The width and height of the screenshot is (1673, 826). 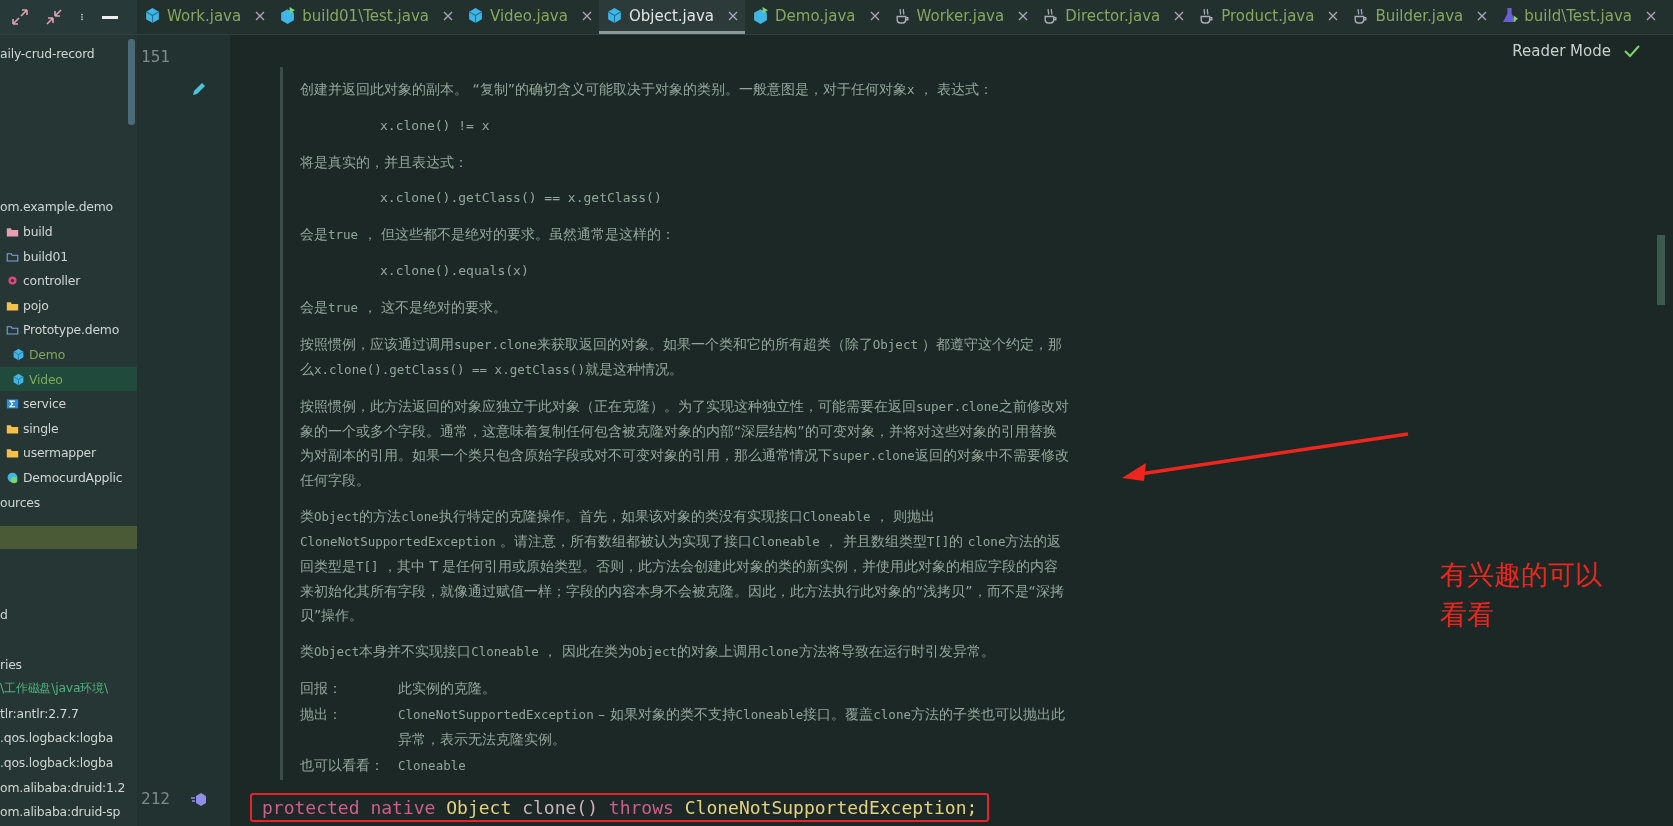 What do you see at coordinates (432, 766) in the screenshot?
I see `tag-value: Cloneable` at bounding box center [432, 766].